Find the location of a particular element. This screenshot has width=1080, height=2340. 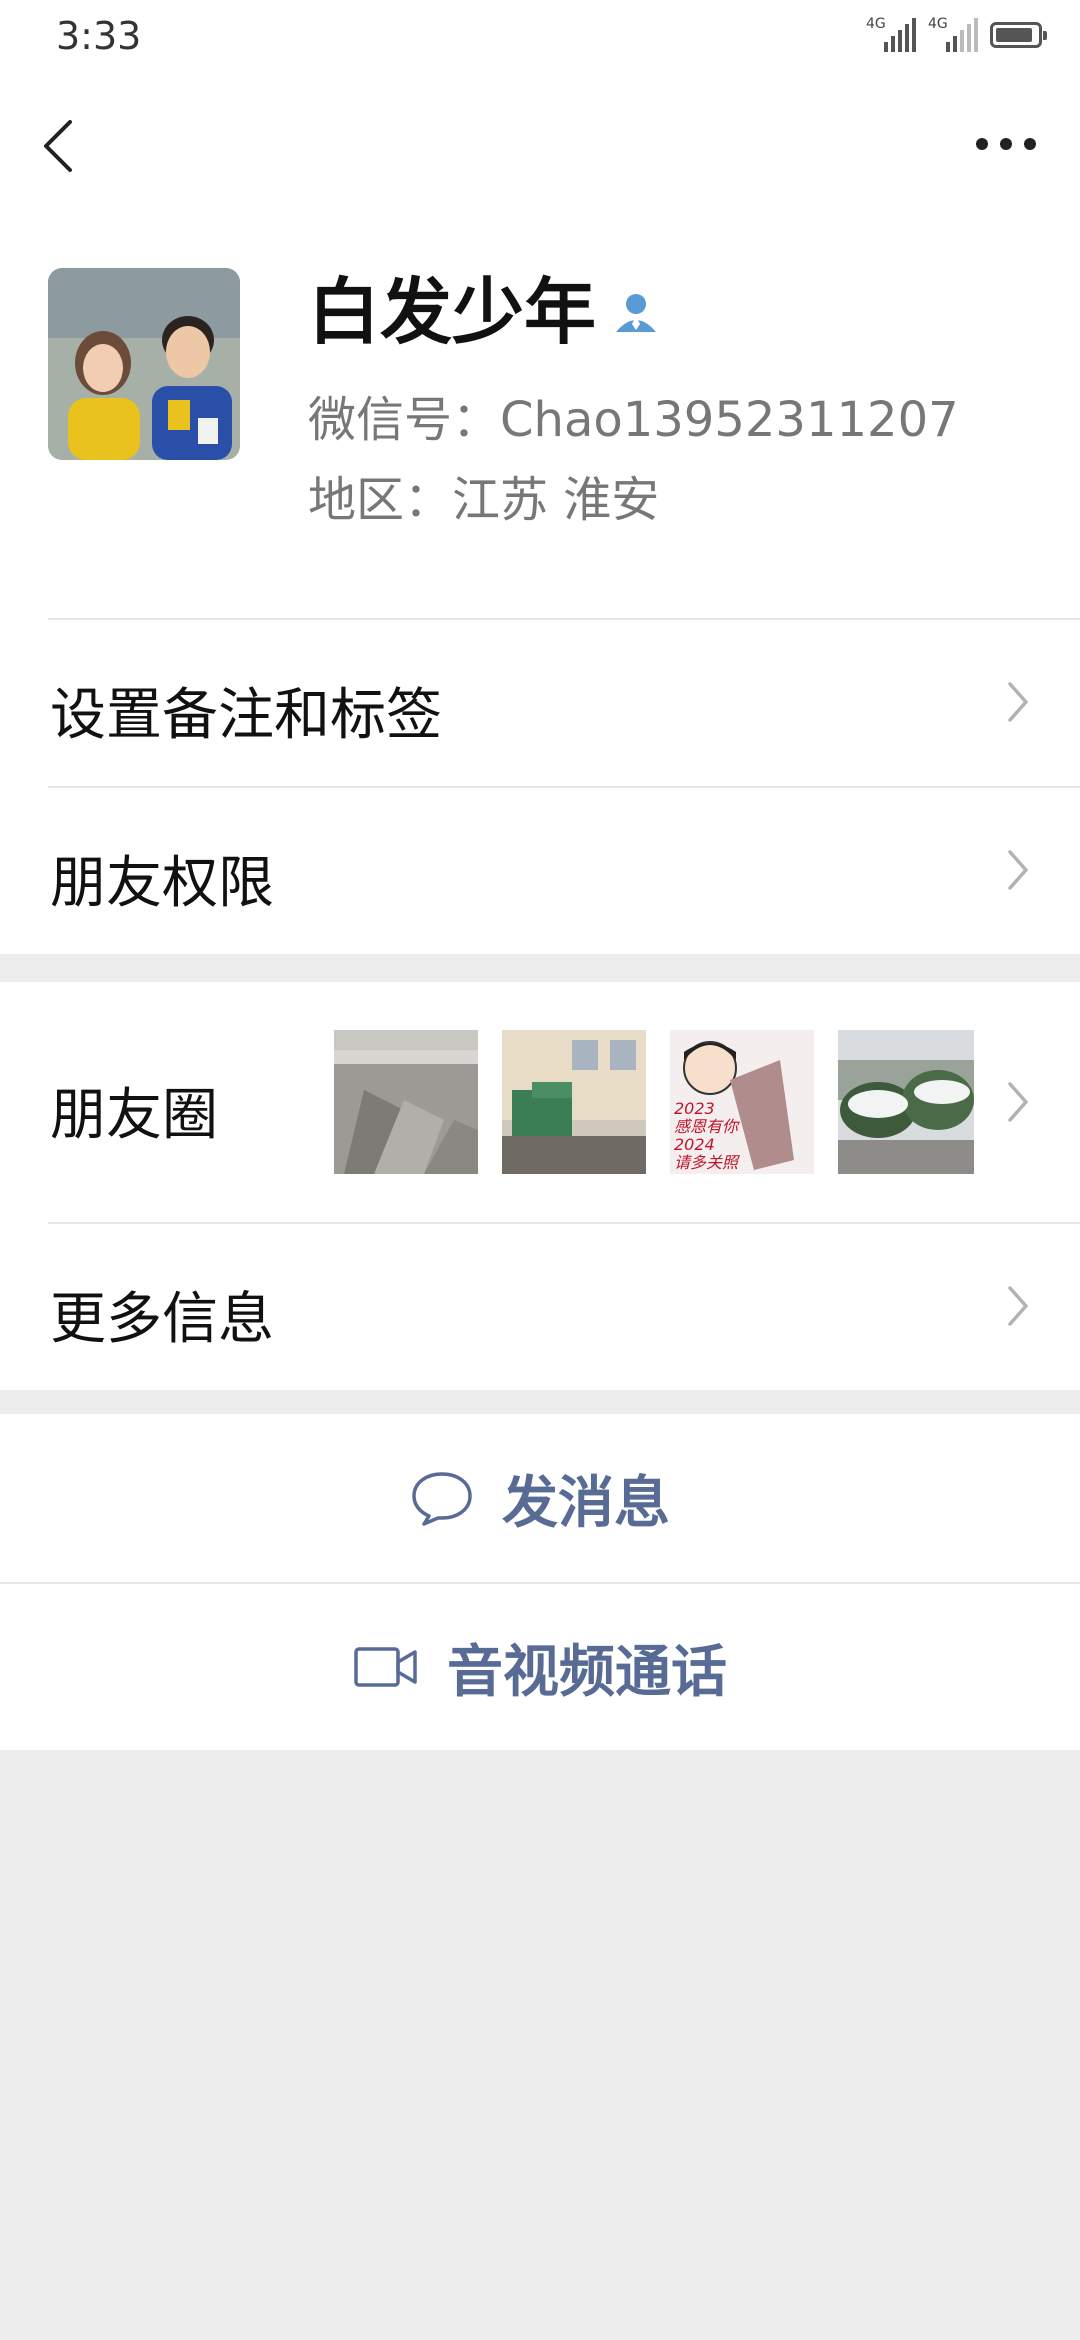

moment-thumbnail: 2023 感恩有你 2024 请多关照 is located at coordinates (742, 1102).